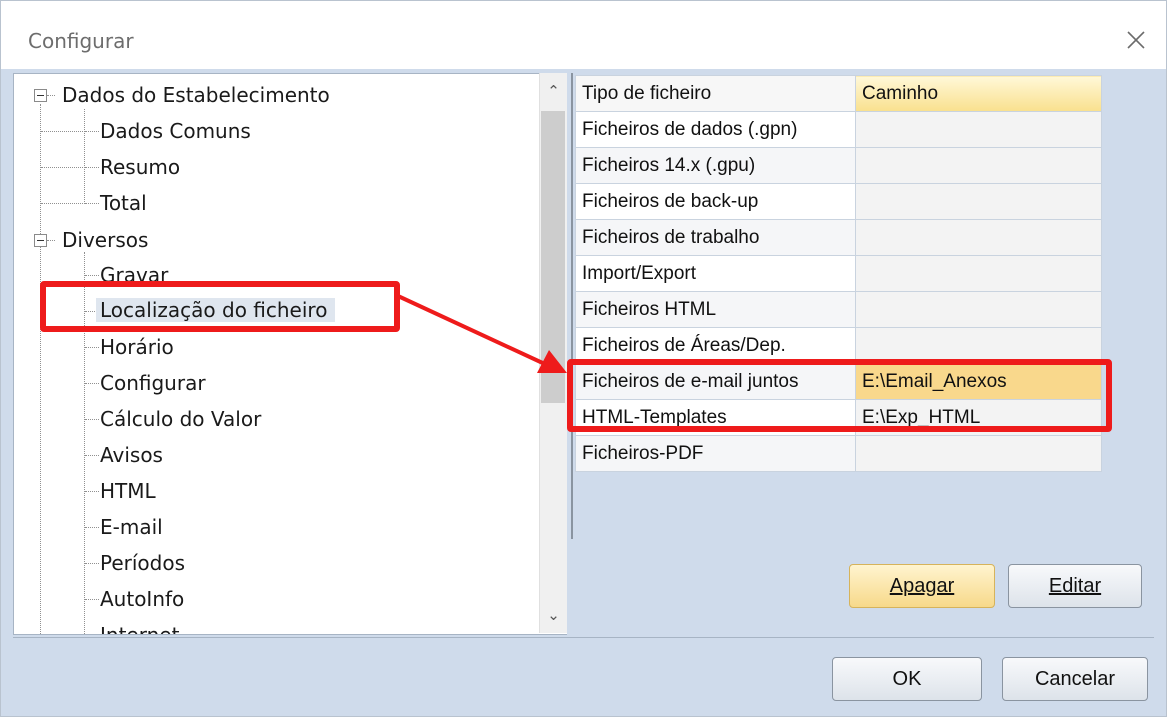  I want to click on cell-type: Ficheiros-PDF, so click(715, 453).